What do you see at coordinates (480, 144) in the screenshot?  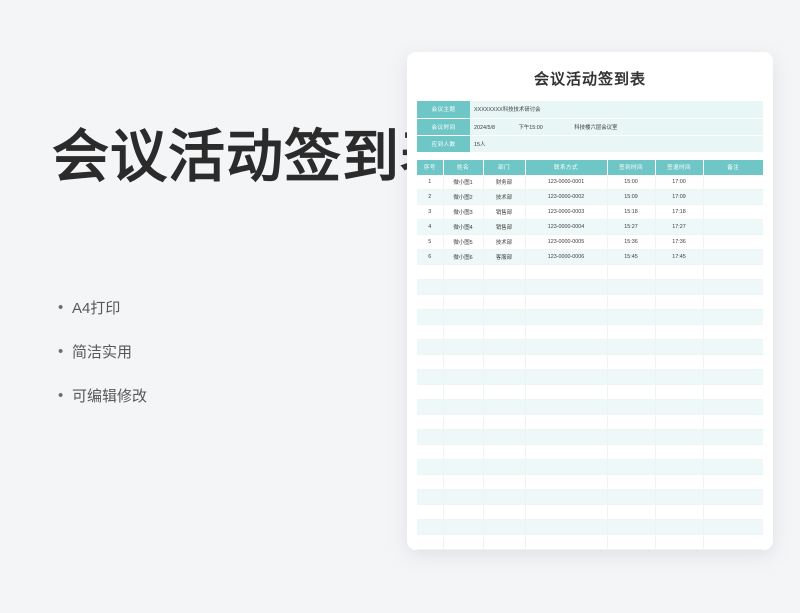 I see `headcount-text: 15人` at bounding box center [480, 144].